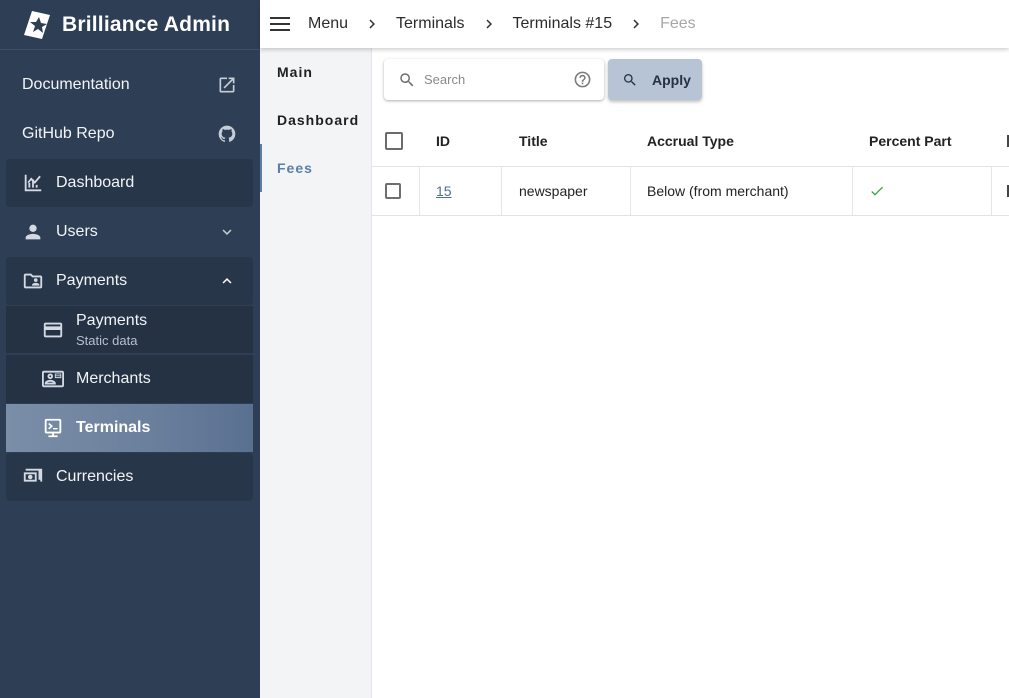 The height and width of the screenshot is (698, 1009). Describe the element at coordinates (53, 428) in the screenshot. I see `terminal-icon` at that location.